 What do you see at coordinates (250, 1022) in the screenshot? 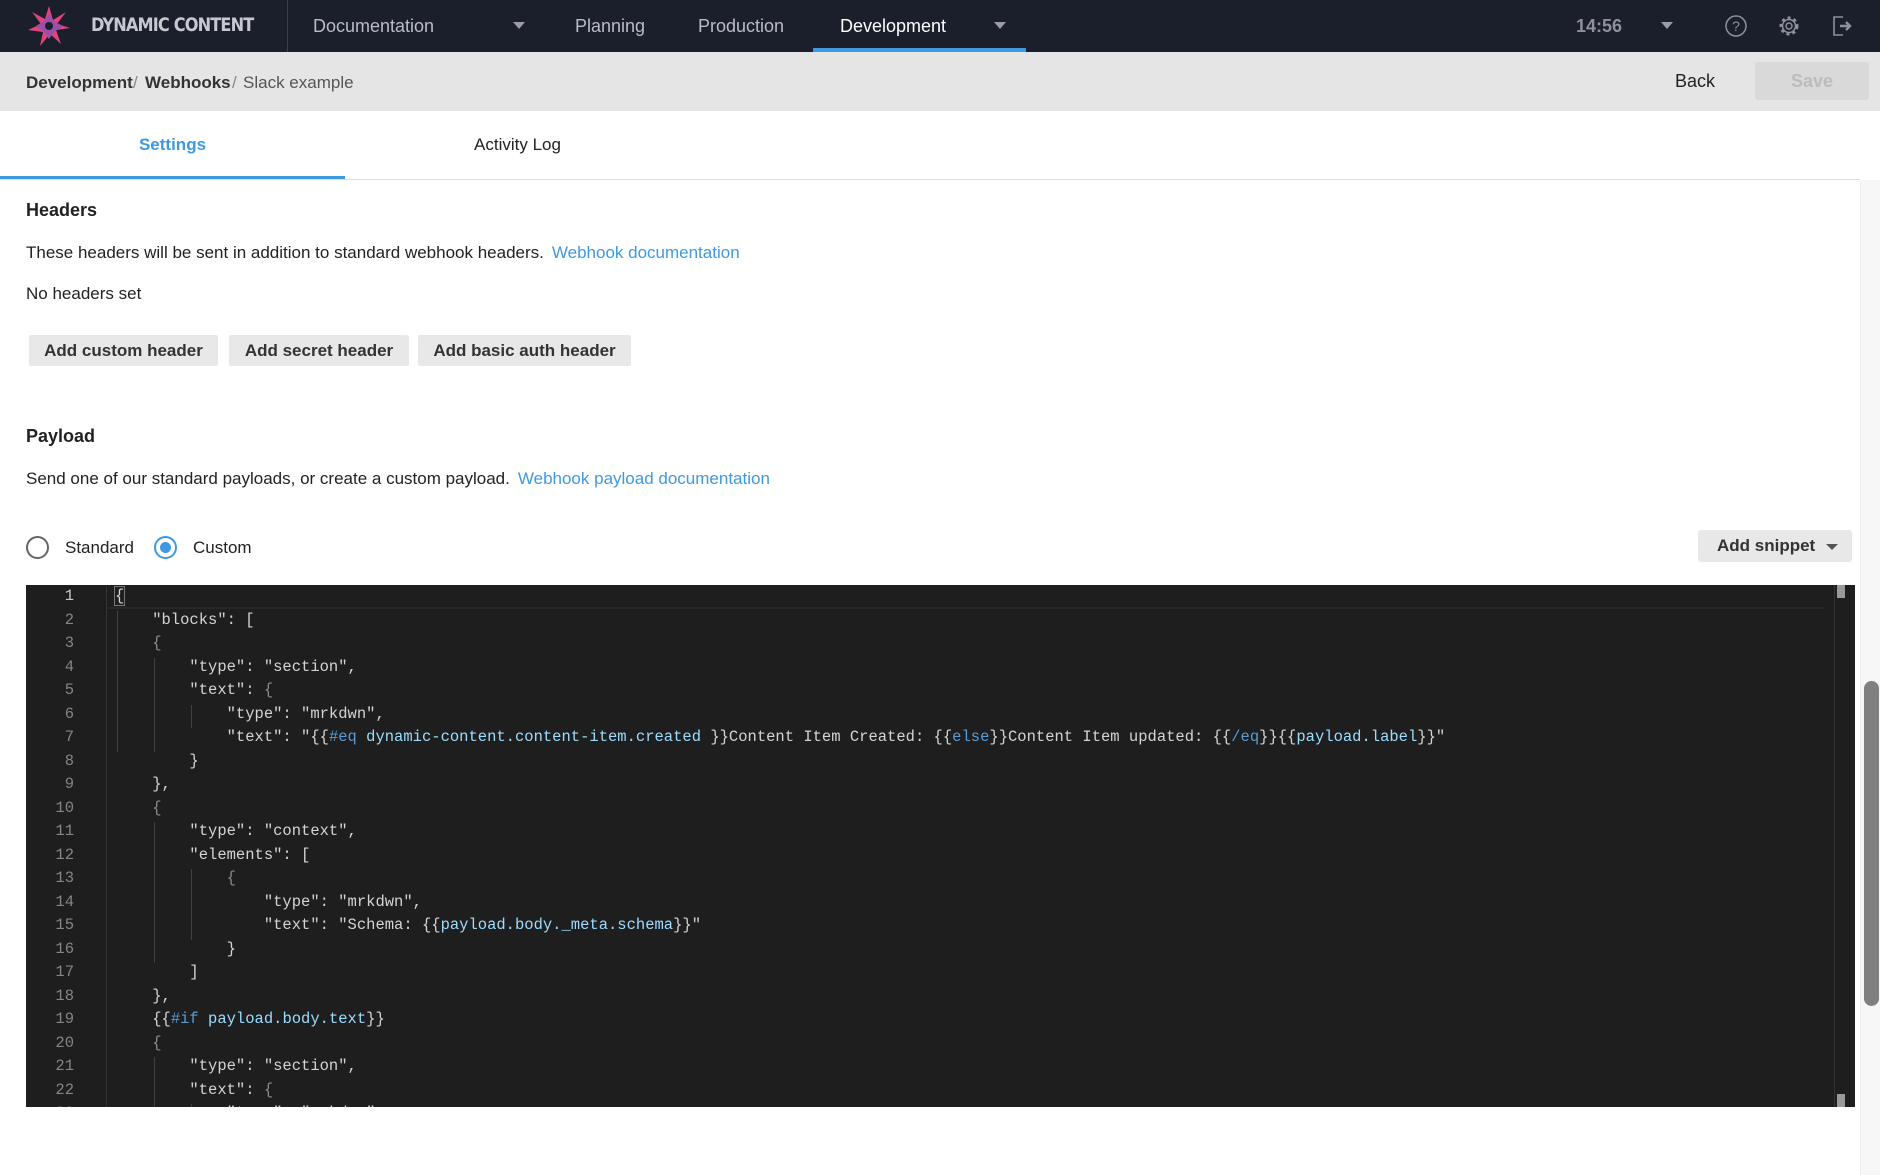
I see `code-line: {{#if payload.body.text}}` at bounding box center [250, 1022].